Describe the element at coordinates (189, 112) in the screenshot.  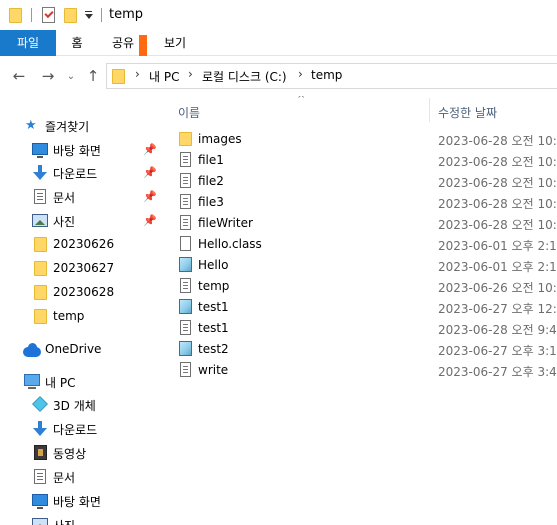
I see `column-header-name: 이름` at that location.